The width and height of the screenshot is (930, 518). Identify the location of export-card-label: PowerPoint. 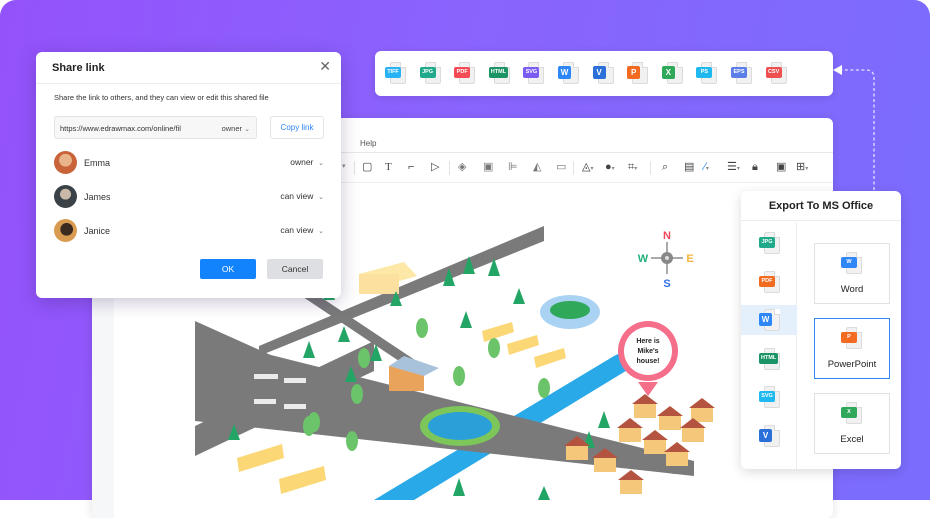
(852, 364).